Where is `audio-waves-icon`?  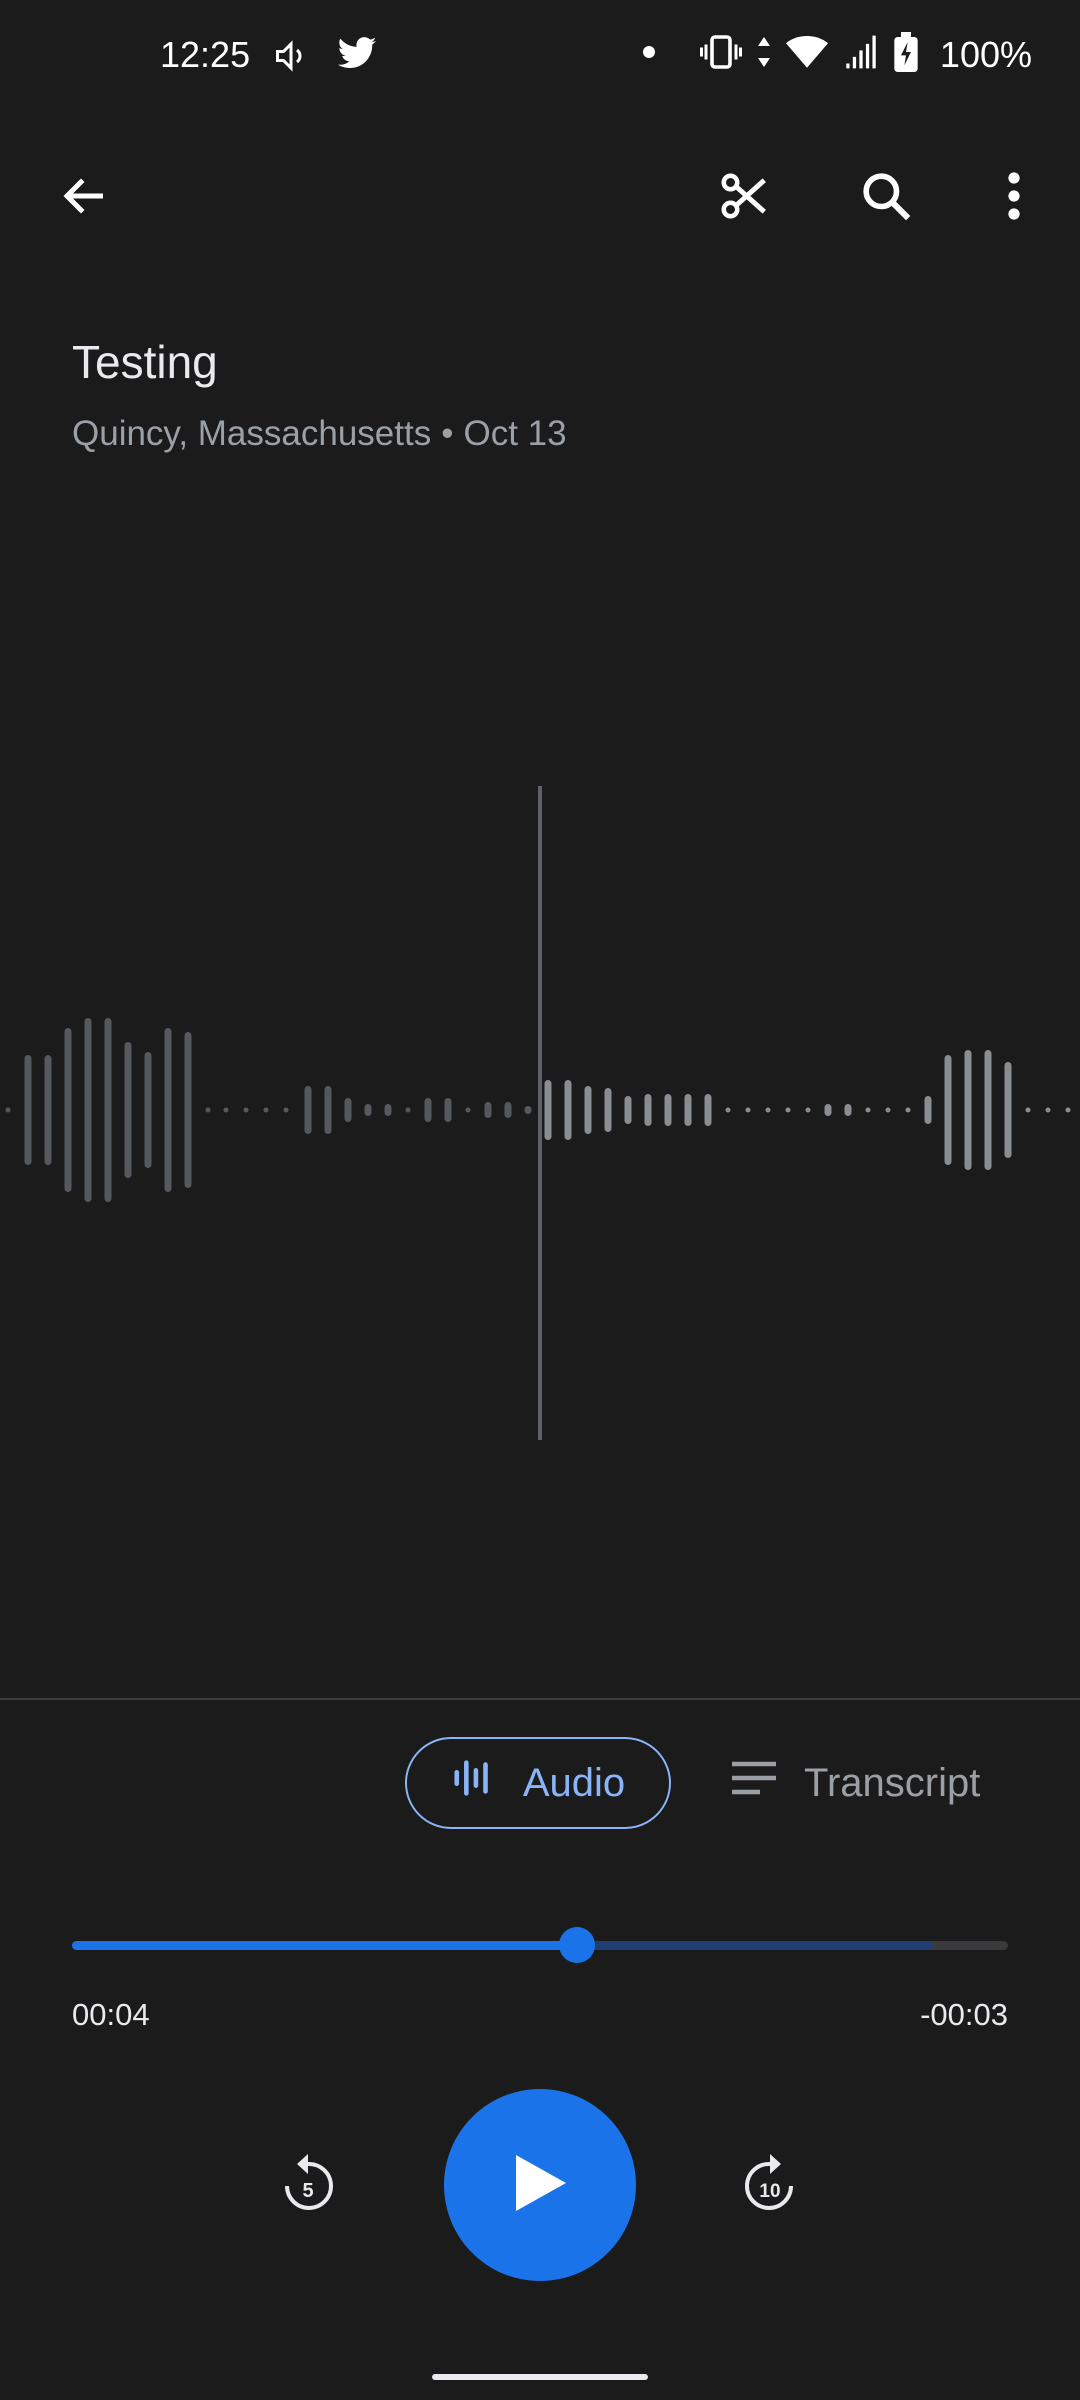 audio-waves-icon is located at coordinates (474, 1783).